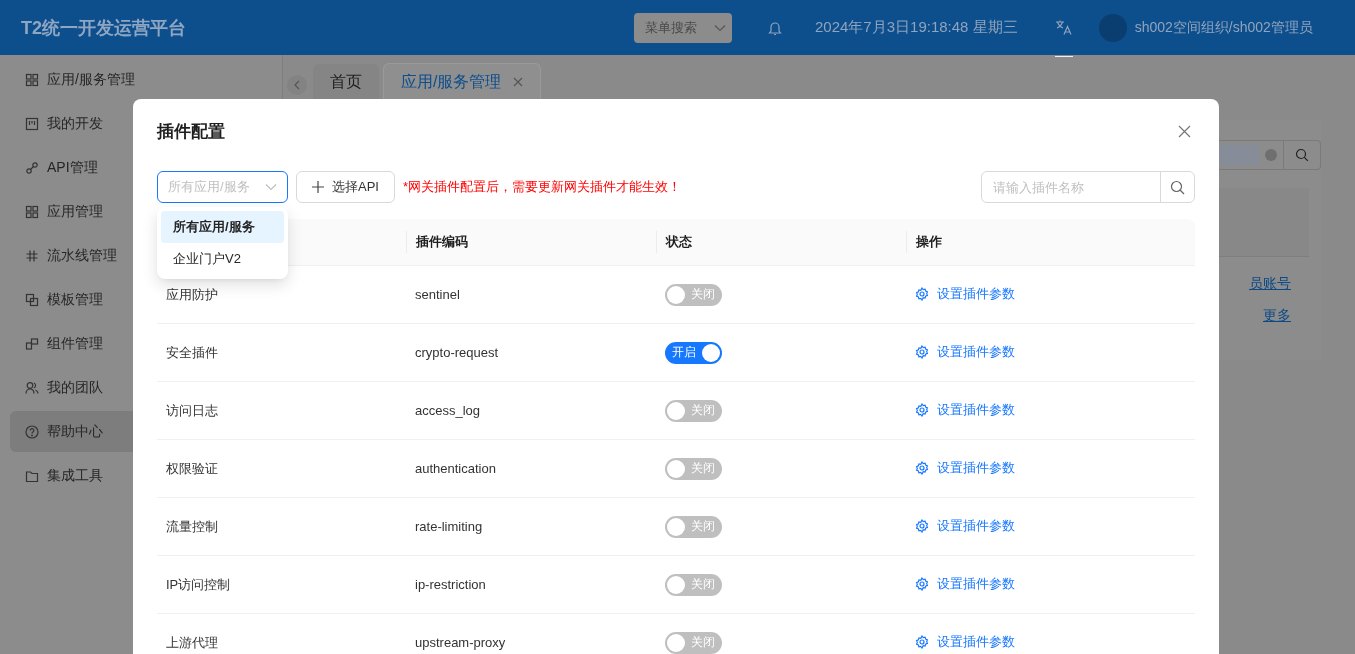 This screenshot has height=654, width=1355. Describe the element at coordinates (191, 131) in the screenshot. I see `dialog-title: 插件配置` at that location.